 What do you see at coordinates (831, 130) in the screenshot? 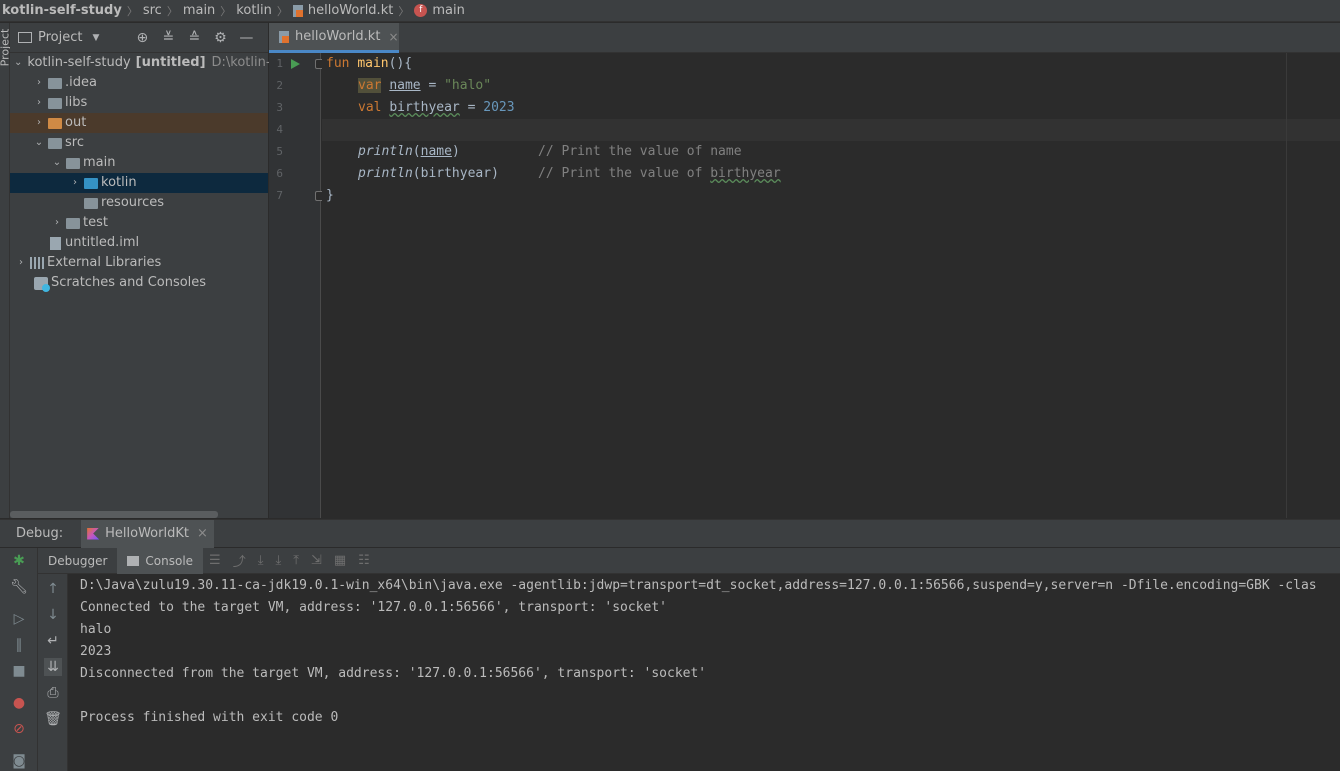
I see `code-line-4-current` at bounding box center [831, 130].